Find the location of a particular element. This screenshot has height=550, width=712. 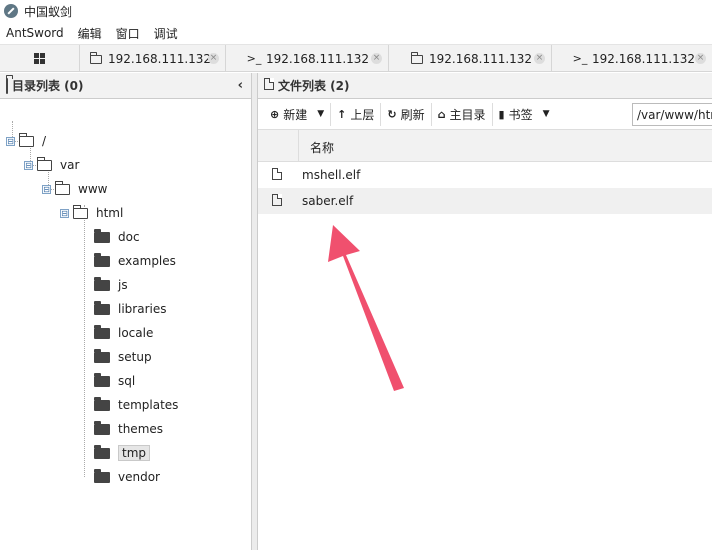

tab-terminal-1: >_ 192.168.111.132 × is located at coordinates (307, 58).